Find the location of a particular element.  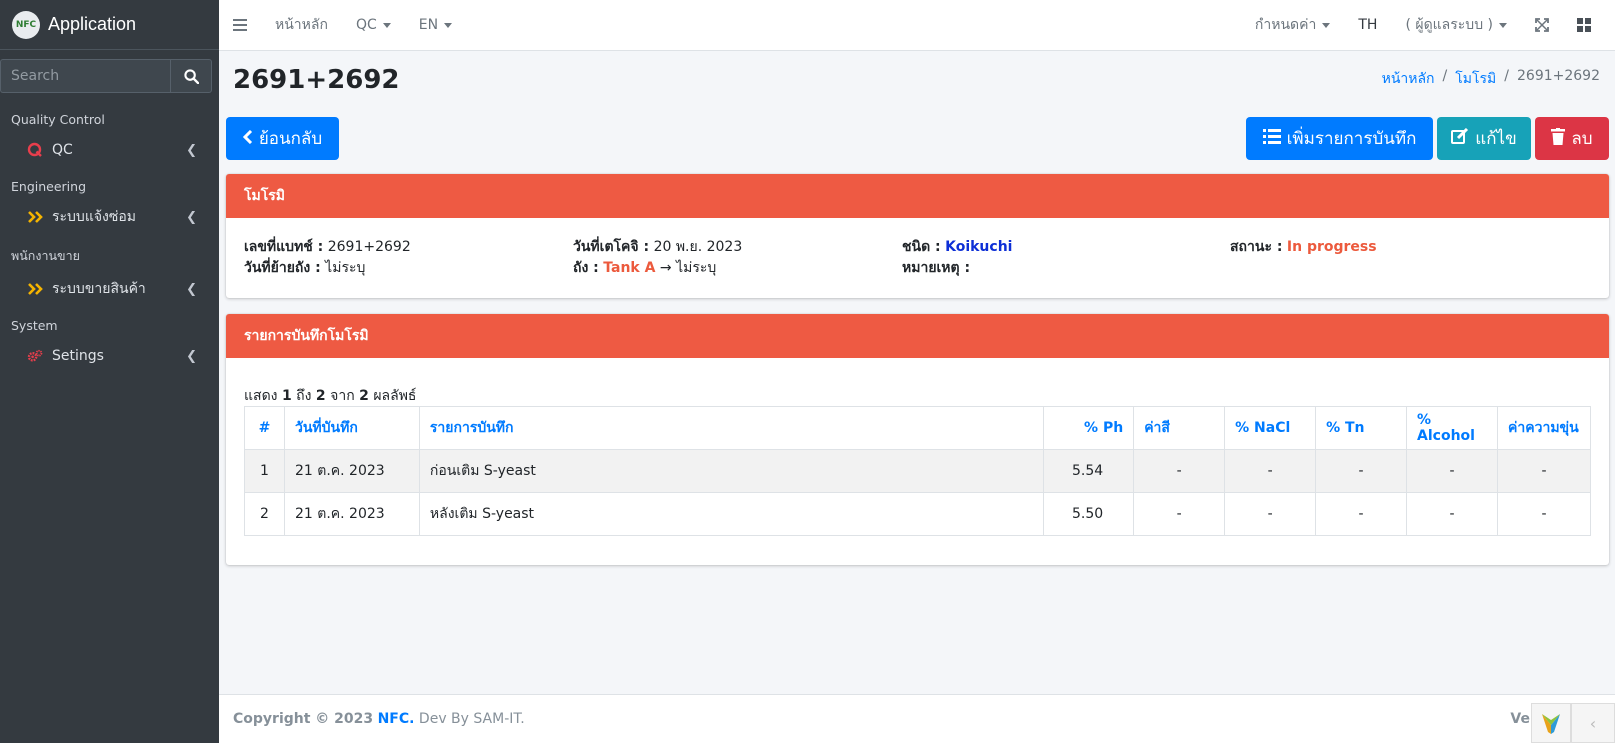

col-header-turbidity: ค่าความขุ่น is located at coordinates (1544, 428).